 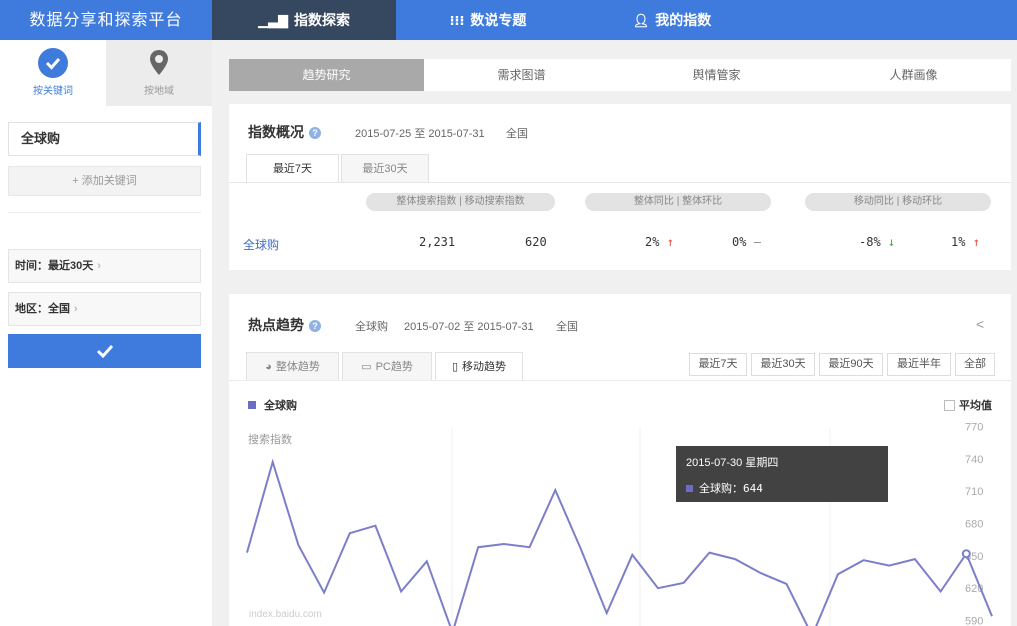 What do you see at coordinates (851, 364) in the screenshot?
I see `range-90-days: 最近90天` at bounding box center [851, 364].